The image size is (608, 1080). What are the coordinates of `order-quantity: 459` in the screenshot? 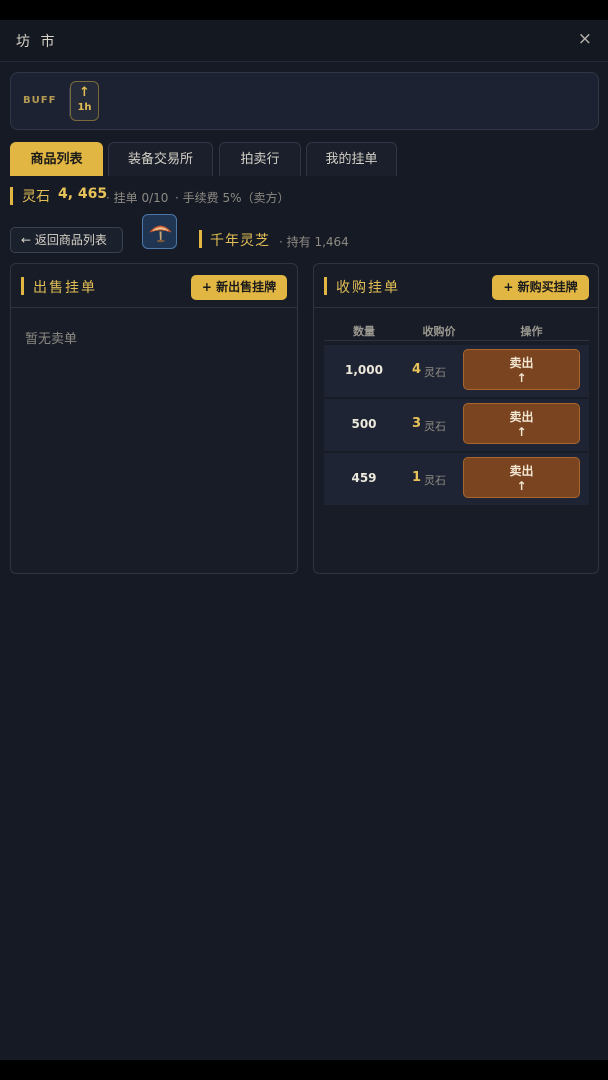 It's located at (364, 478).